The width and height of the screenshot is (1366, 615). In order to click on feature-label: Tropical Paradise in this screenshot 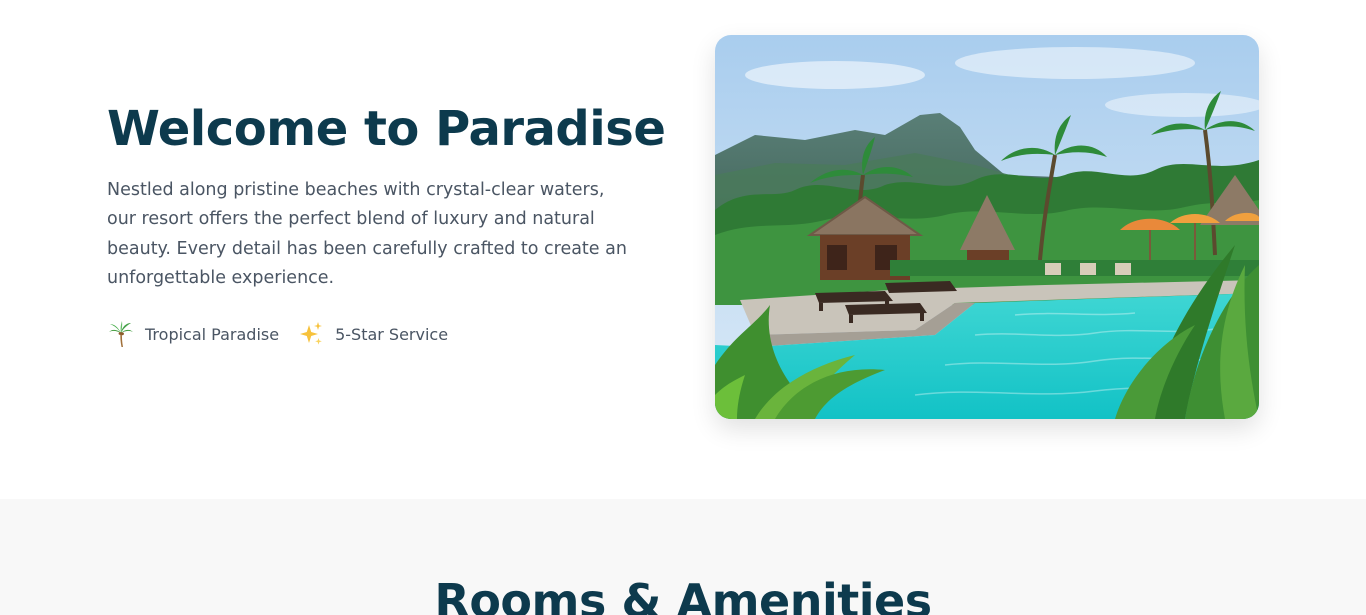, I will do `click(212, 334)`.